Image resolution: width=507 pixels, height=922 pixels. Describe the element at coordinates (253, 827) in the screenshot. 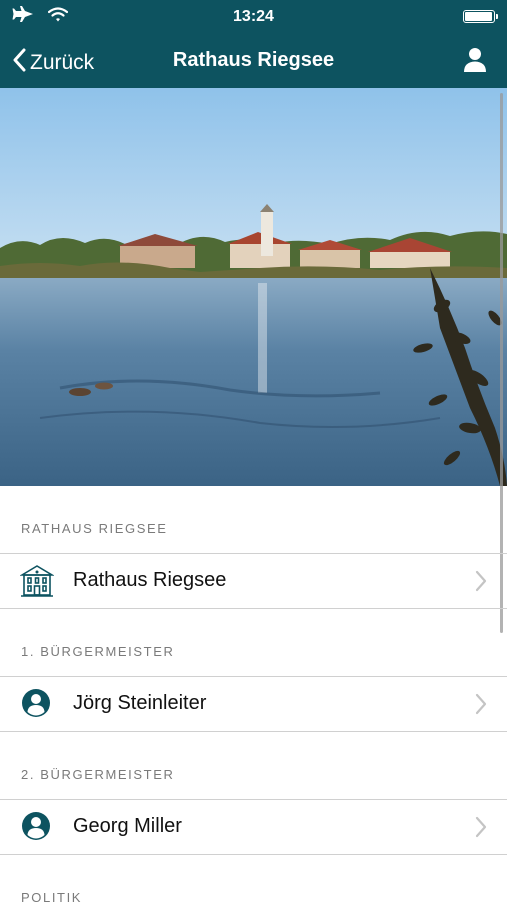

I see `list-item-buergermeister-2: Georg Miller` at that location.